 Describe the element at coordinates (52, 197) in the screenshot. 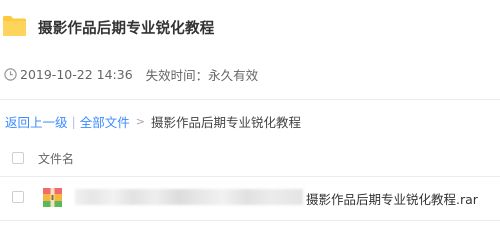

I see `rar-archive-icon` at that location.